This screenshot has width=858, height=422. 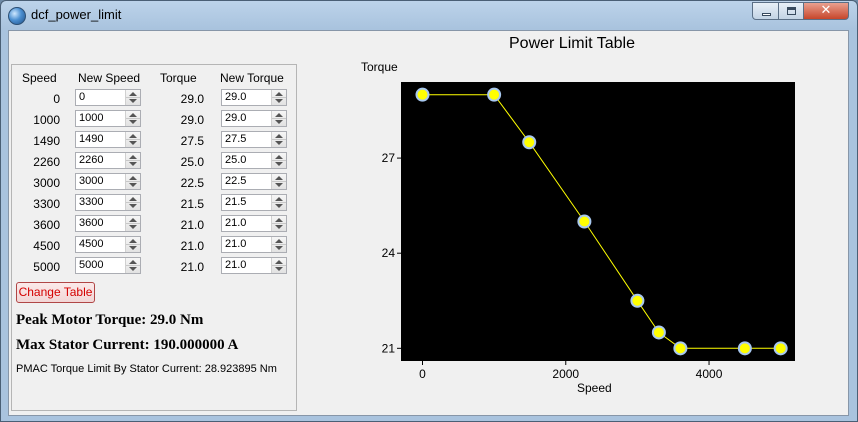 What do you see at coordinates (389, 158) in the screenshot?
I see `y-tick-label: 27` at bounding box center [389, 158].